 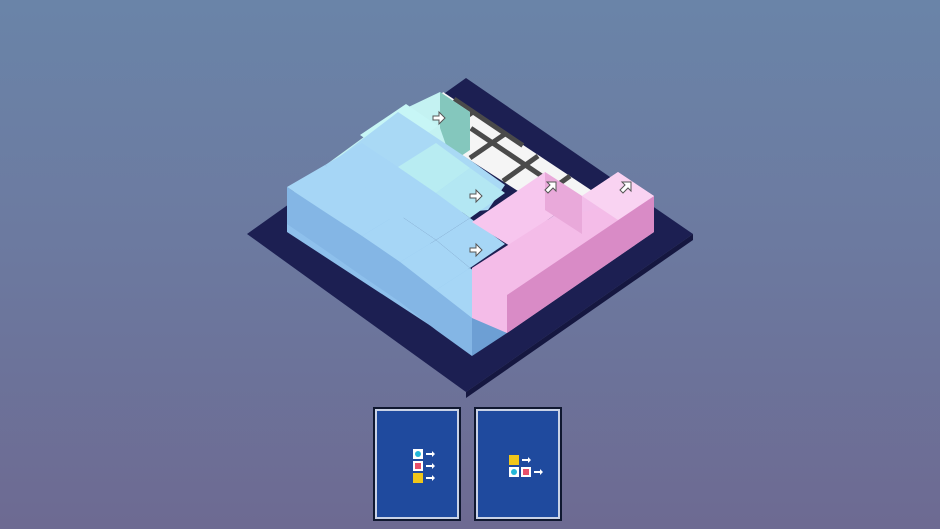 What do you see at coordinates (526, 466) in the screenshot?
I see `l-blocks-arrow-right-icon` at bounding box center [526, 466].